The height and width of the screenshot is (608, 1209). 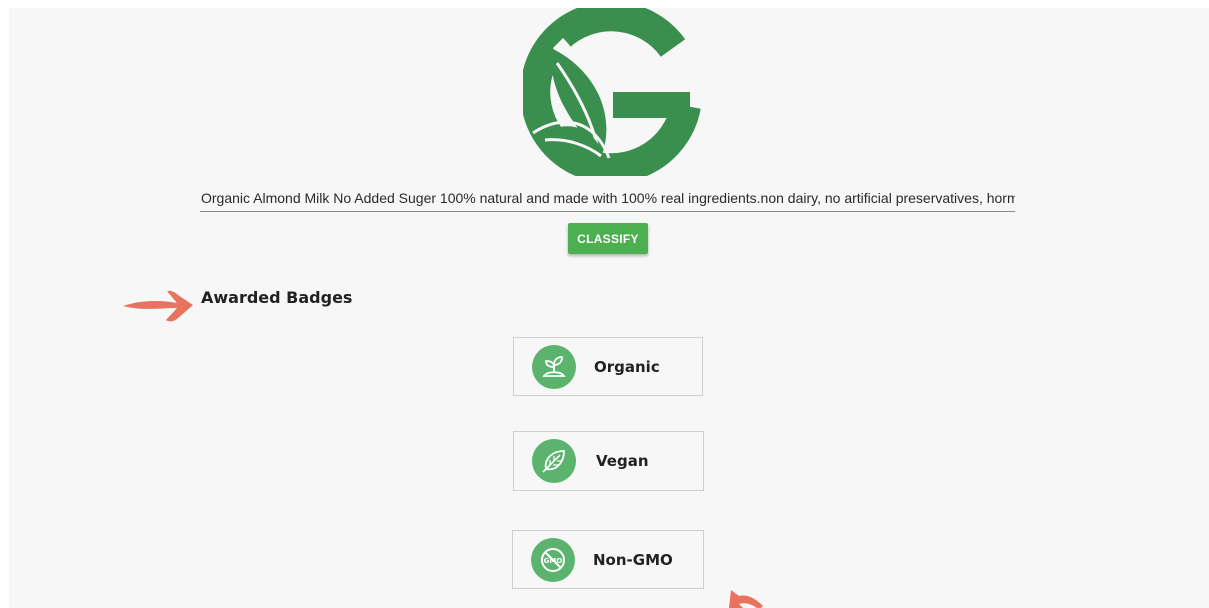 I want to click on svg-text: GMO, so click(x=553, y=561).